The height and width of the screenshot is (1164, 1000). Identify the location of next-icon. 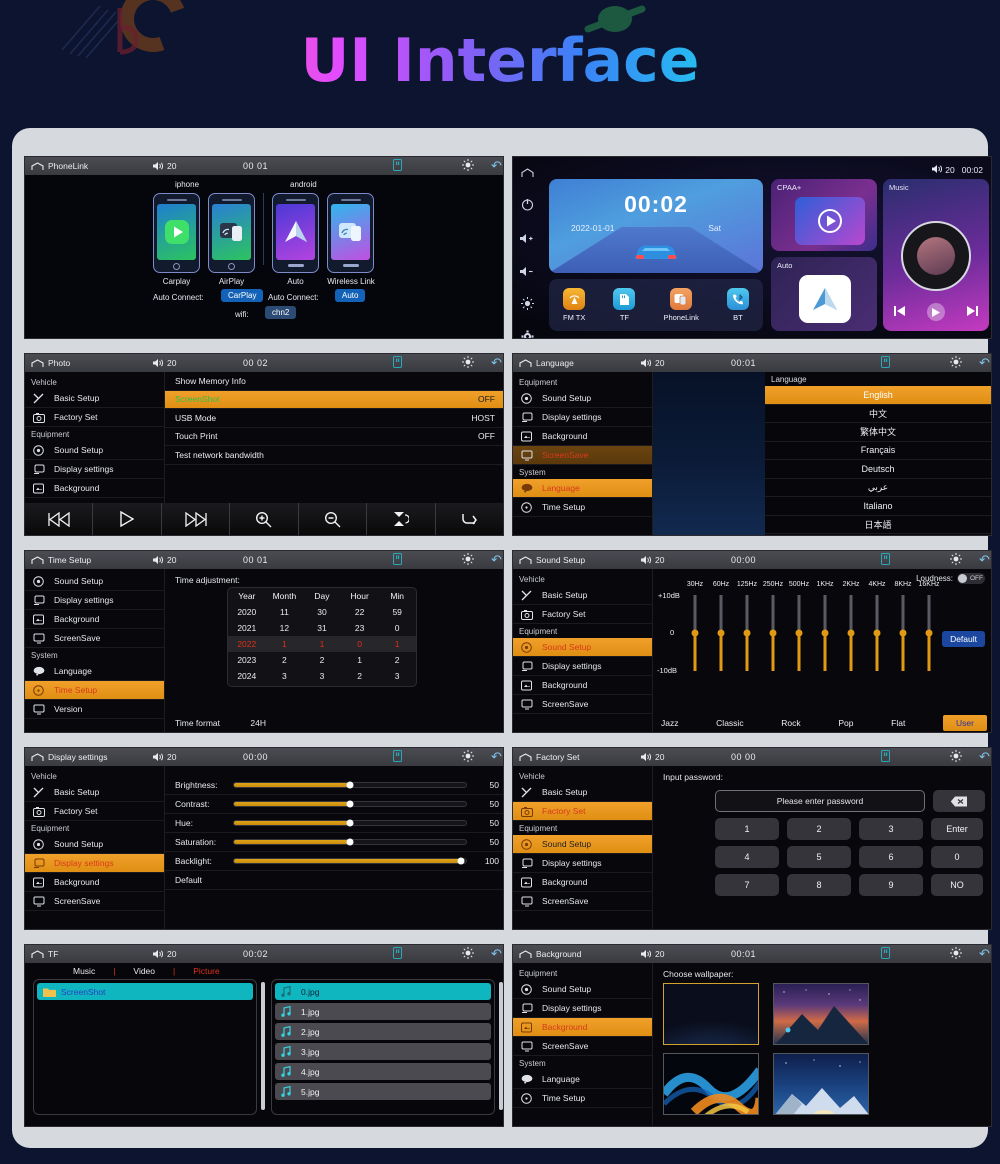
(196, 519).